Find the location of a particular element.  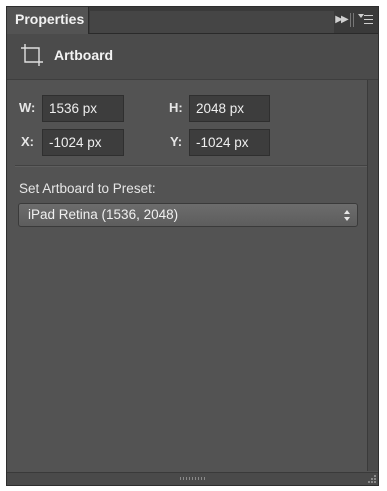

y-label: Y: is located at coordinates (176, 141).